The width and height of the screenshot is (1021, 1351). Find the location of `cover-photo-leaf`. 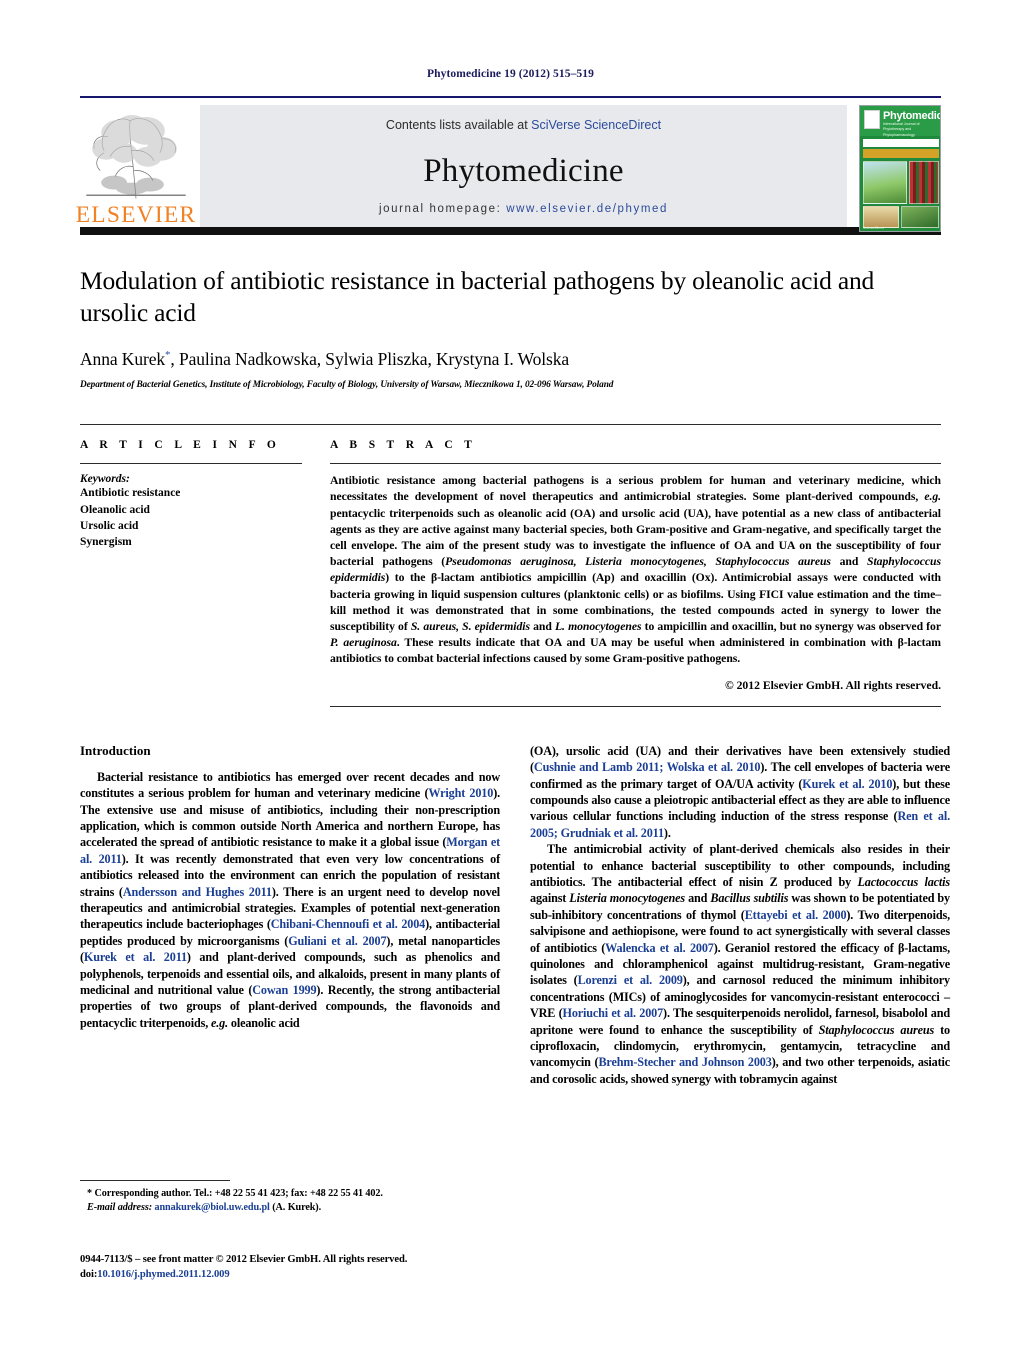

cover-photo-leaf is located at coordinates (920, 217).